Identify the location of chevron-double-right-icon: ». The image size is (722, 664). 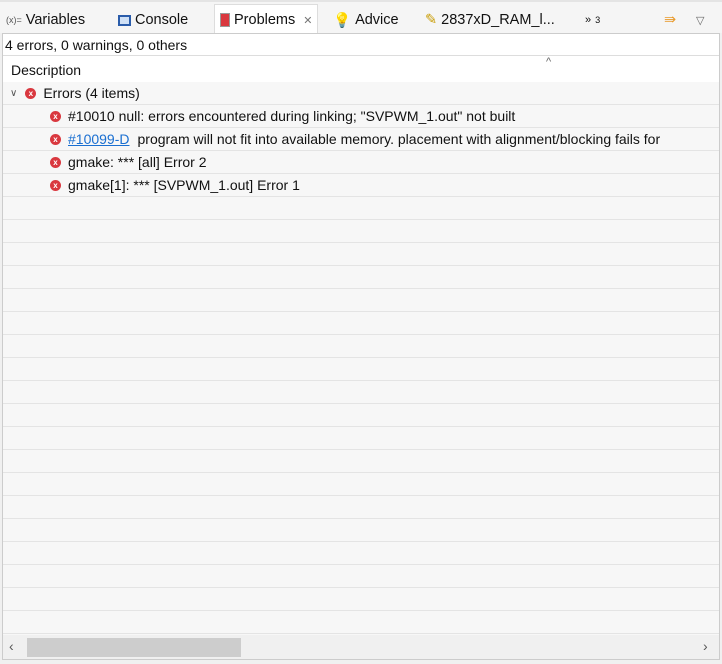
(588, 20).